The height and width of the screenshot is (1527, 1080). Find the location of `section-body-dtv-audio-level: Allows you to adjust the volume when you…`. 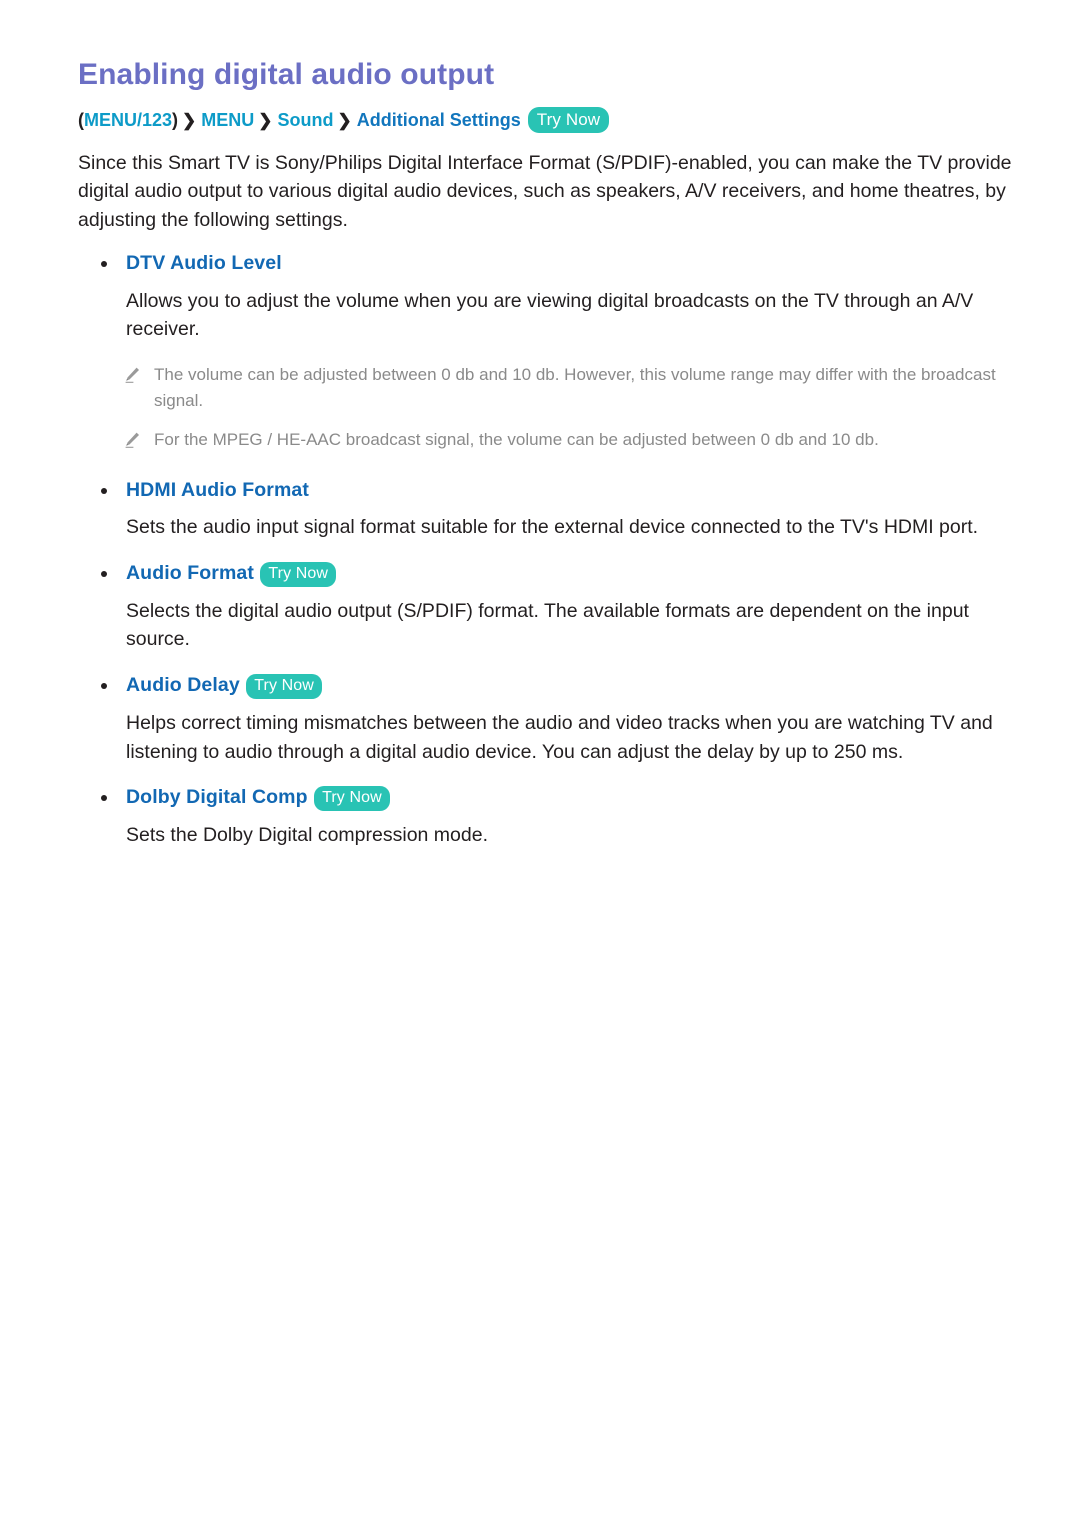

section-body-dtv-audio-level: Allows you to adjust the volume when you… is located at coordinates (550, 315).